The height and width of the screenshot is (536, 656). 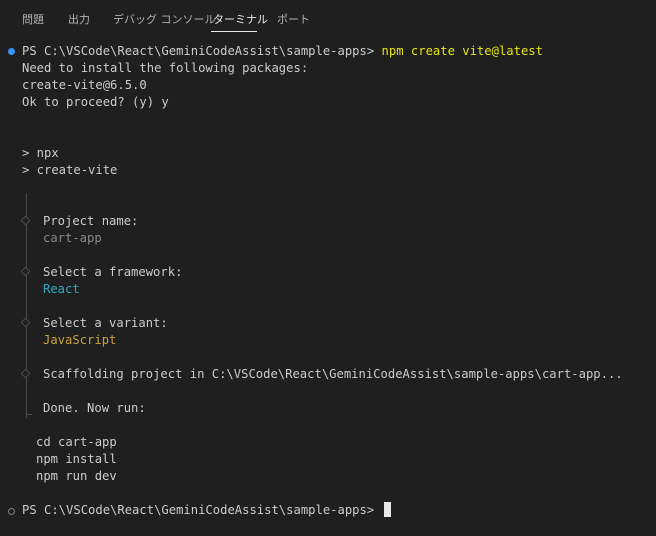 What do you see at coordinates (240, 20) in the screenshot?
I see `tab-terminal: ターミナル` at bounding box center [240, 20].